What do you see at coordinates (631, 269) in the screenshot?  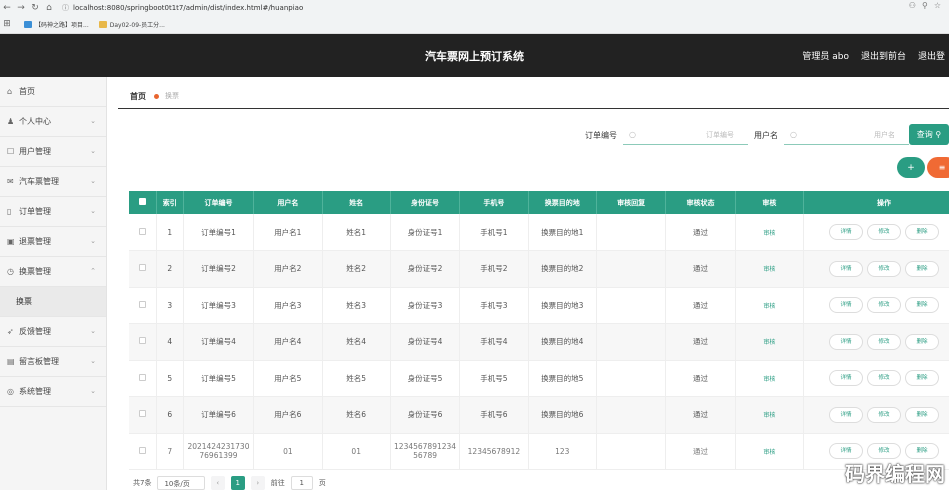 I see `reply-cell` at bounding box center [631, 269].